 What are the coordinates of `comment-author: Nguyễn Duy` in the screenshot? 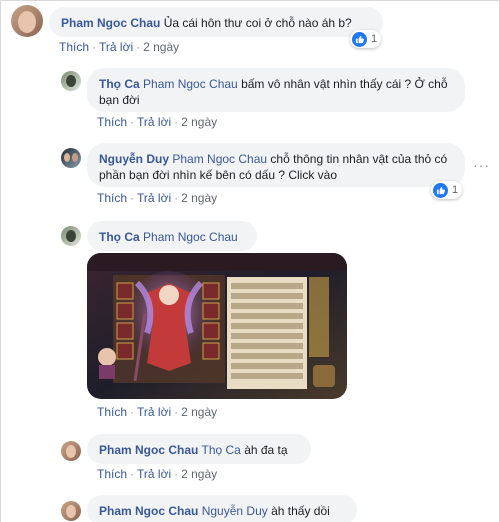 It's located at (134, 159).